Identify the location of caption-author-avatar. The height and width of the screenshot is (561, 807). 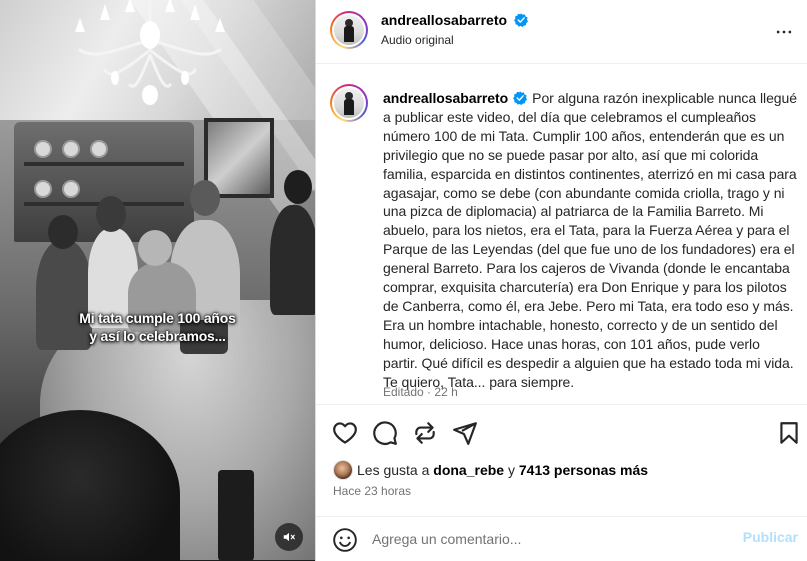
(349, 103).